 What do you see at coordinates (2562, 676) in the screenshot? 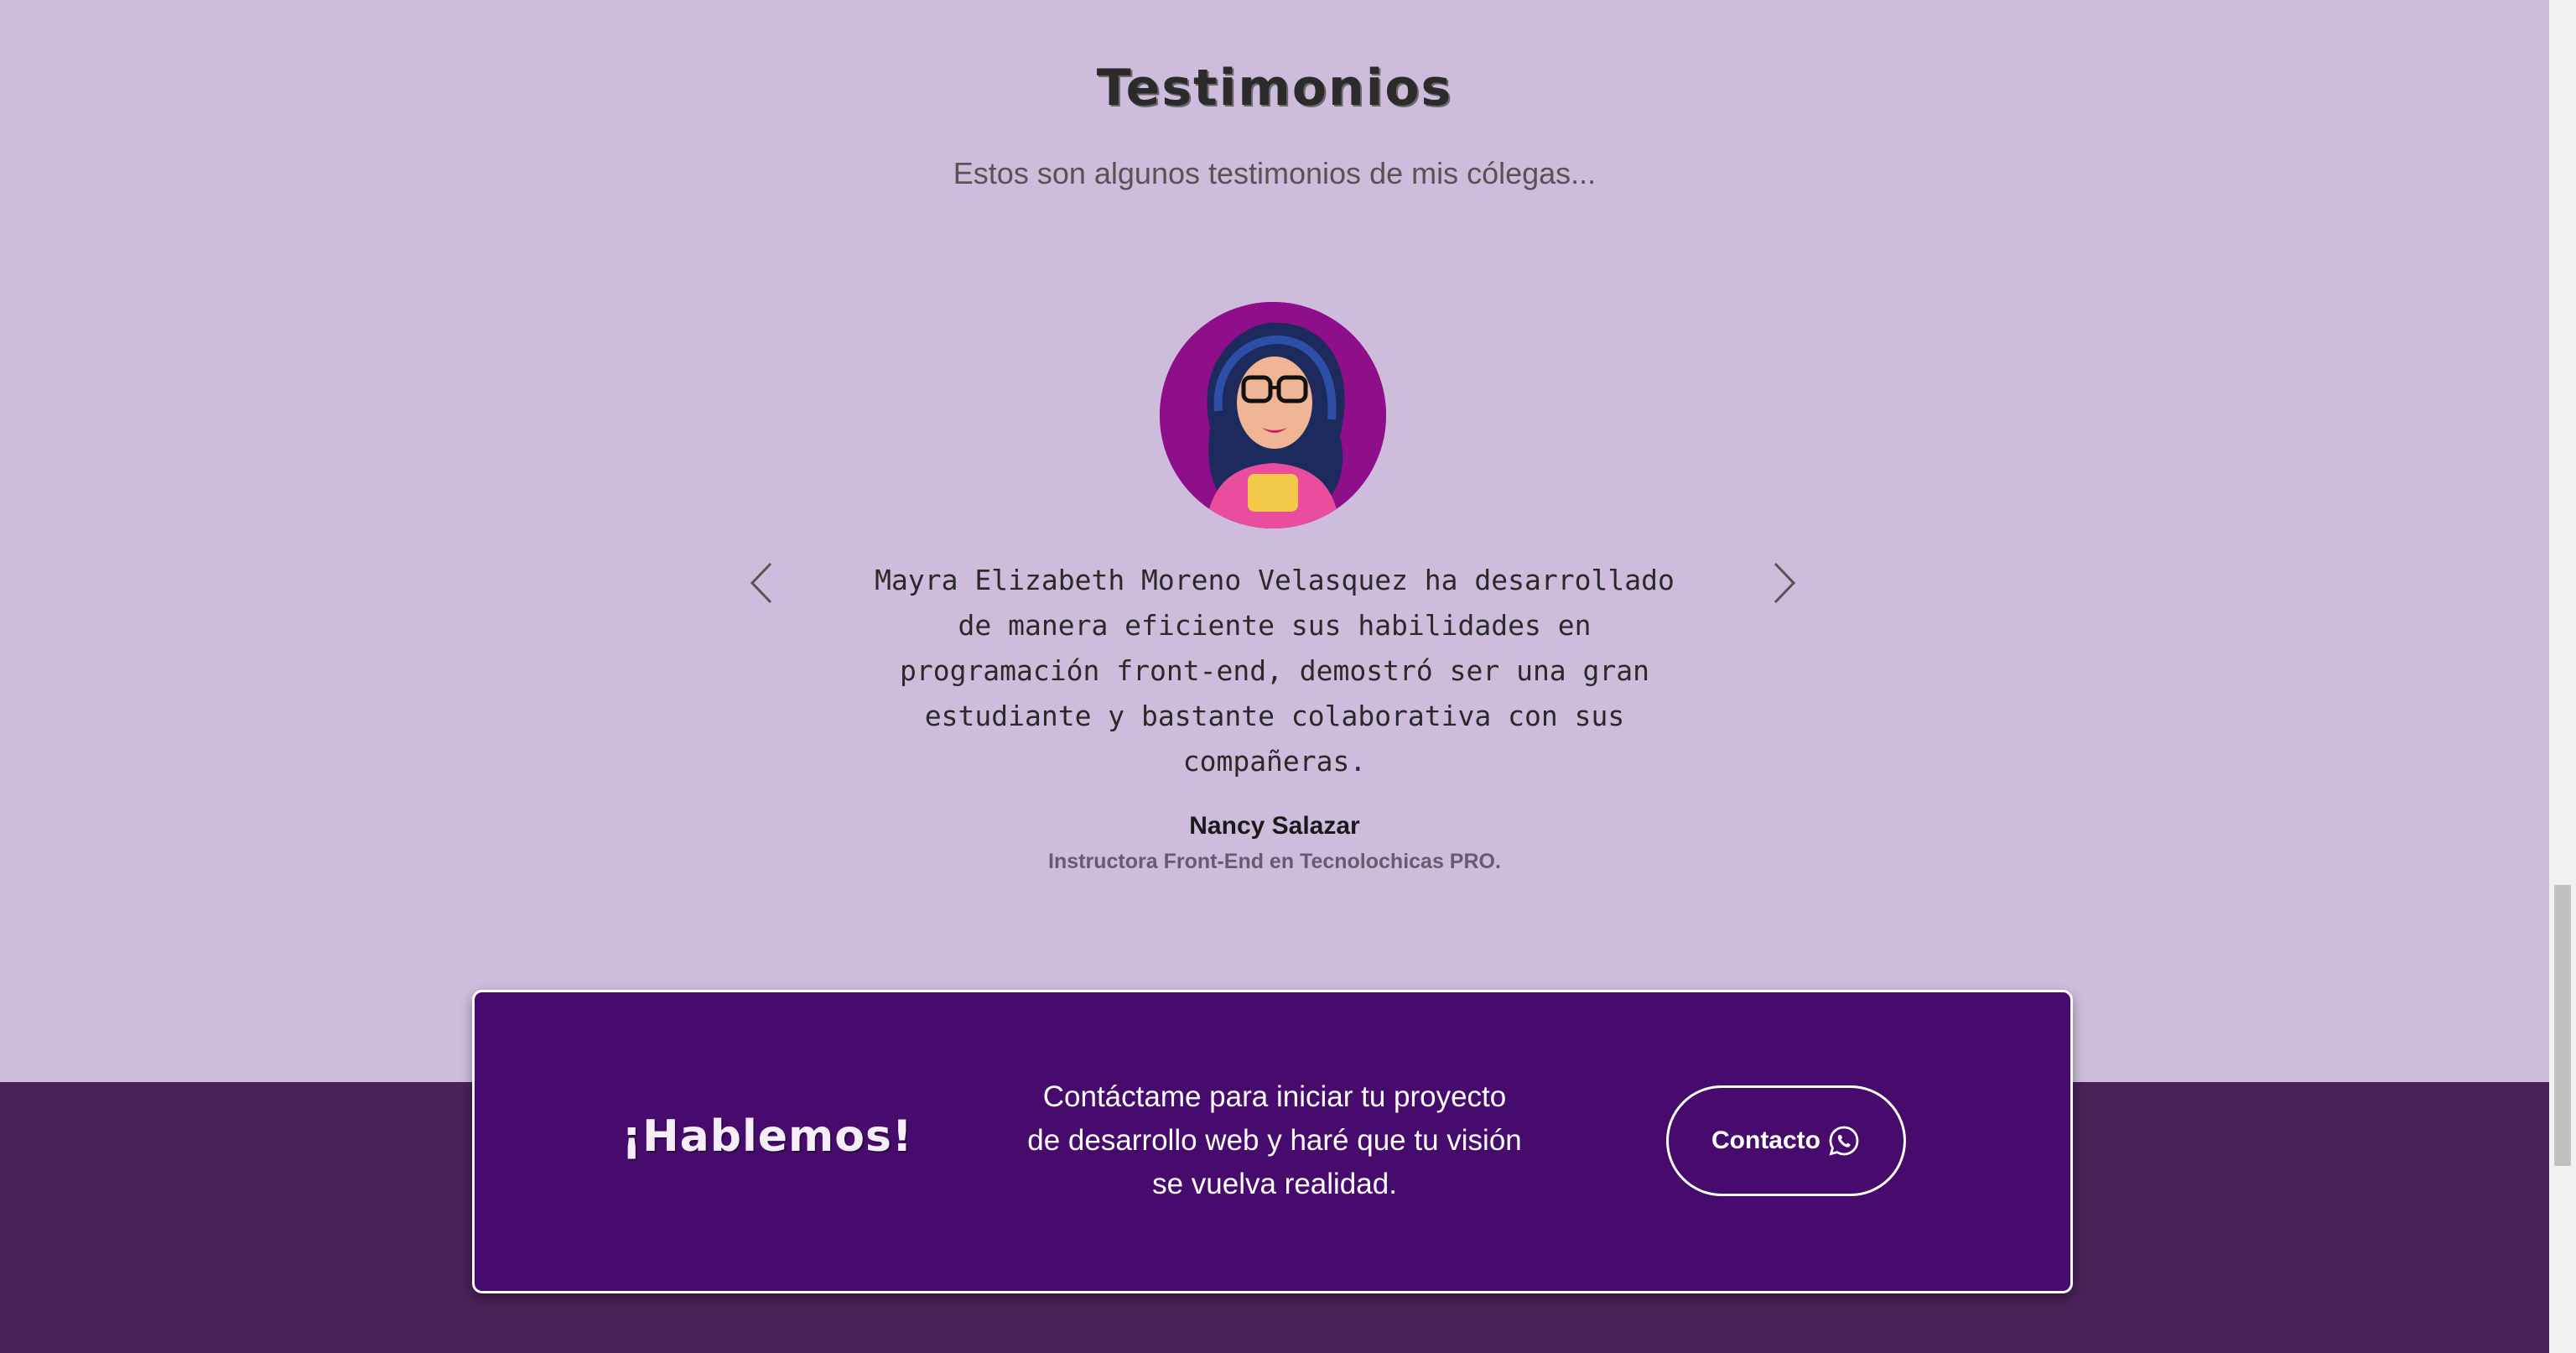
I see `page-scrollbar` at bounding box center [2562, 676].